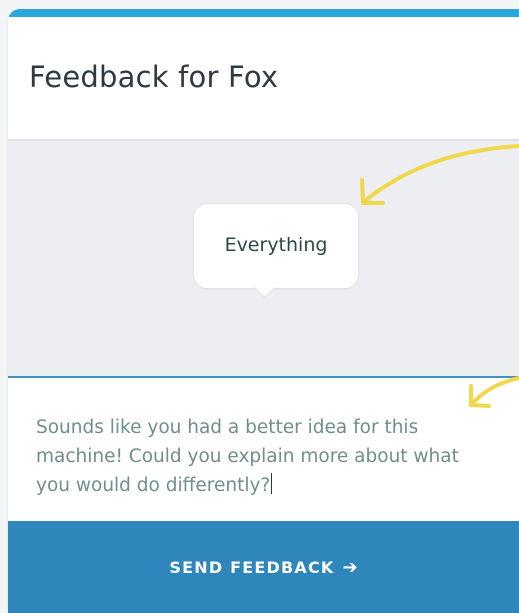 Image resolution: width=519 pixels, height=613 pixels. What do you see at coordinates (350, 567) in the screenshot?
I see `arrow-right-icon: ➔` at bounding box center [350, 567].